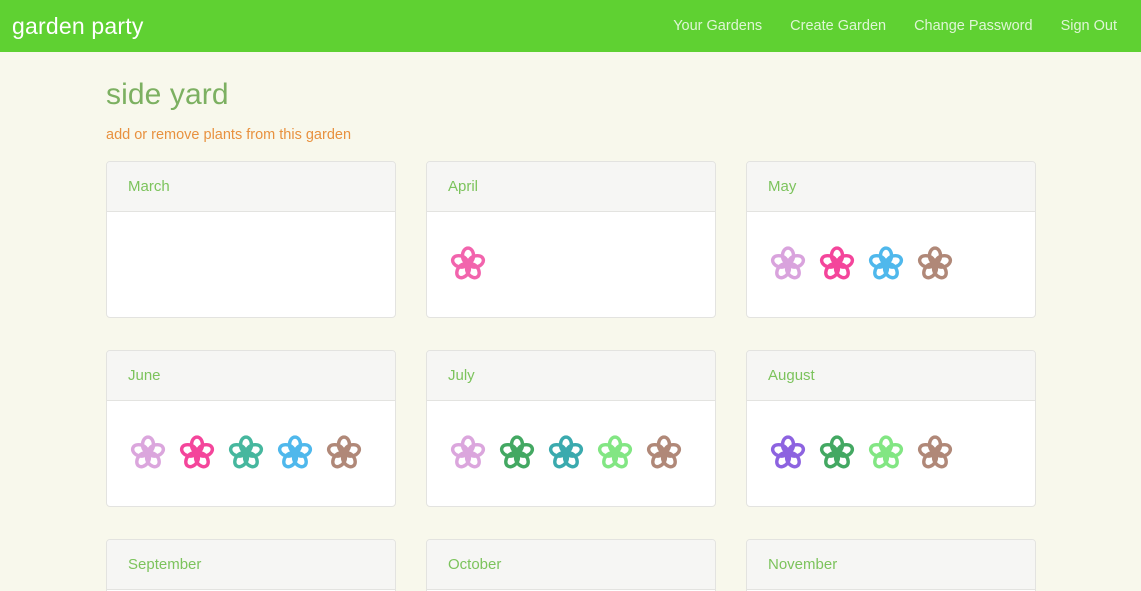  I want to click on month-card: May, so click(891, 239).